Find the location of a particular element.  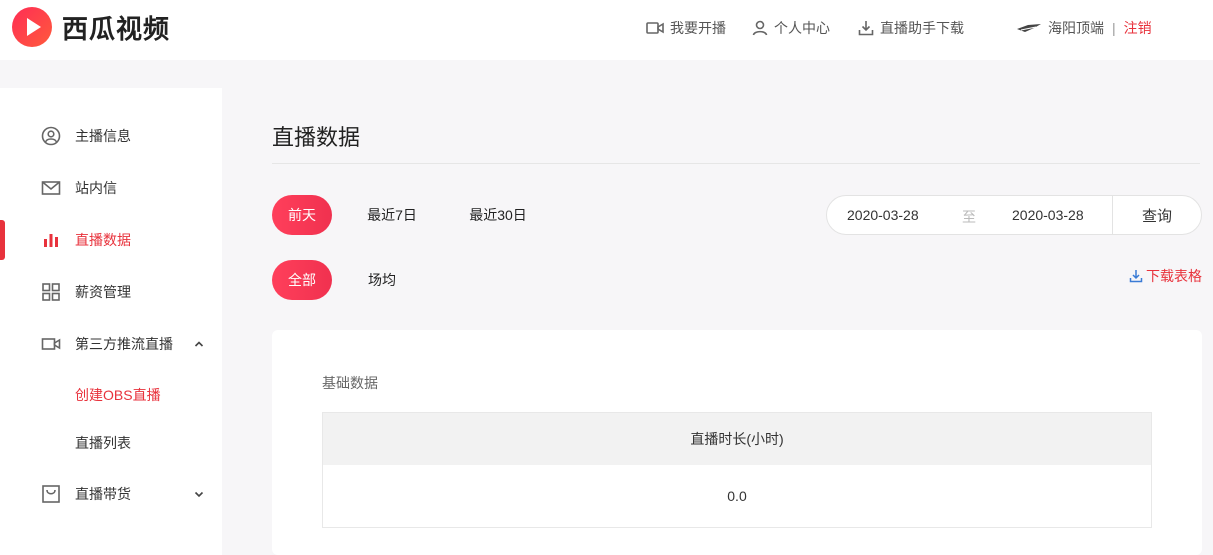

sidebar-item-anchor-info: 主播信息 is located at coordinates (111, 136).